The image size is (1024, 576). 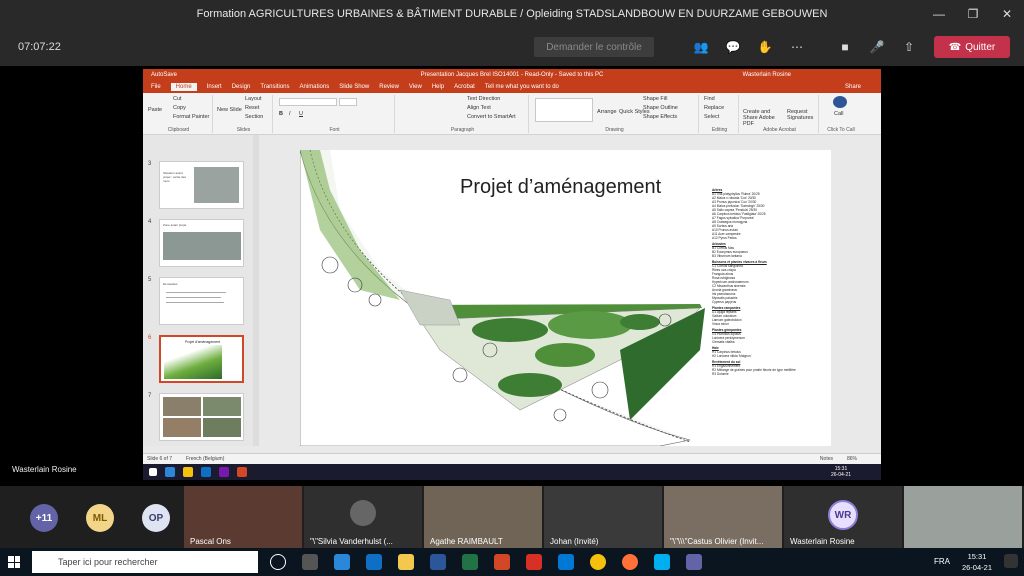 I want to click on tab-insert: Insert, so click(x=214, y=87).